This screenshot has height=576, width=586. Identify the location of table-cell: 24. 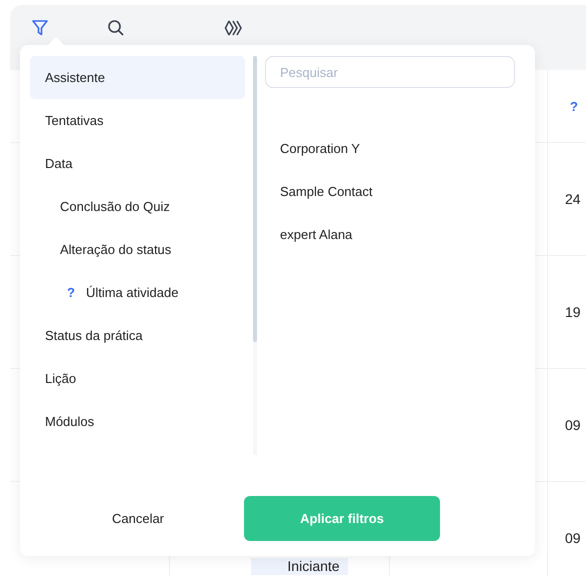
(573, 199).